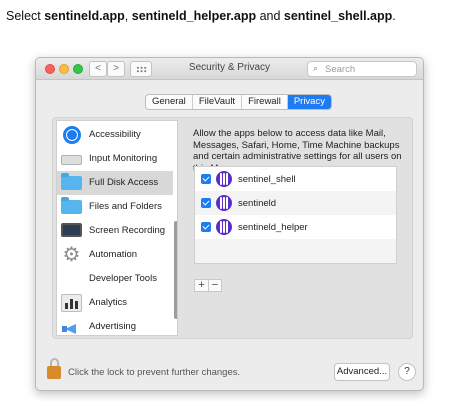  I want to click on gear-icon: ⚙, so click(71, 255).